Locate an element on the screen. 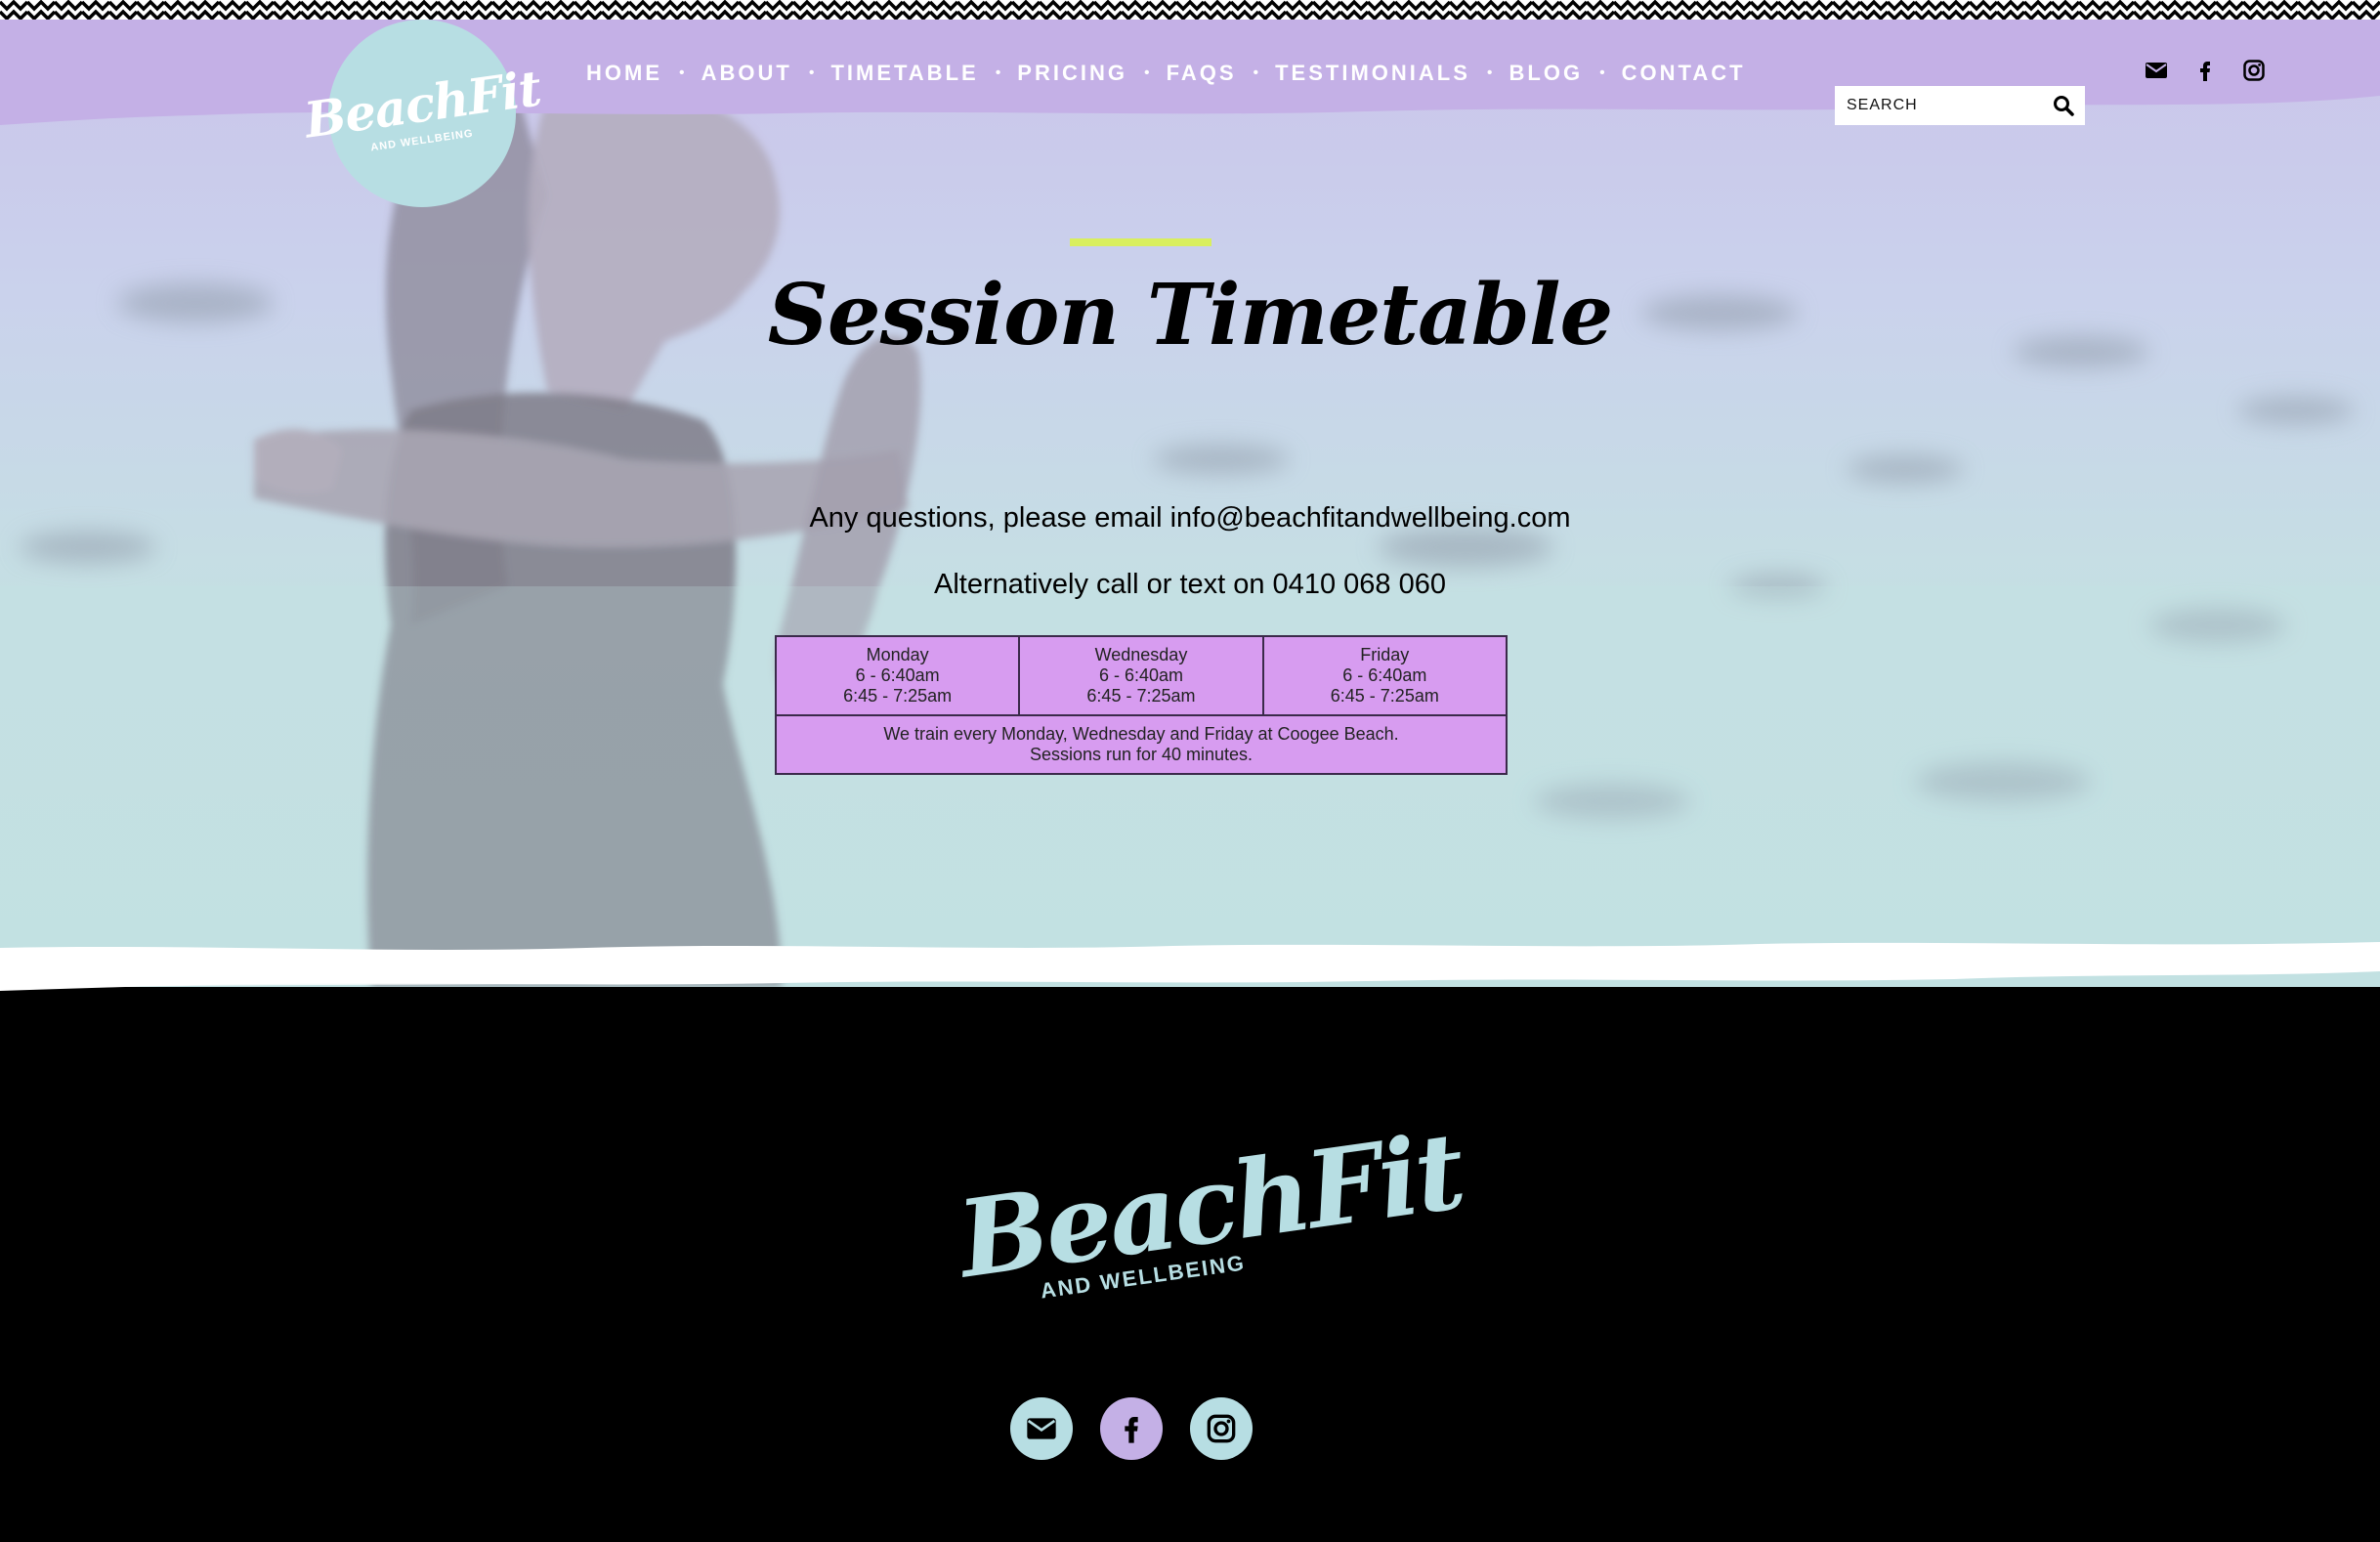 The height and width of the screenshot is (1542, 2380). nav-about: ABOUT is located at coordinates (746, 73).